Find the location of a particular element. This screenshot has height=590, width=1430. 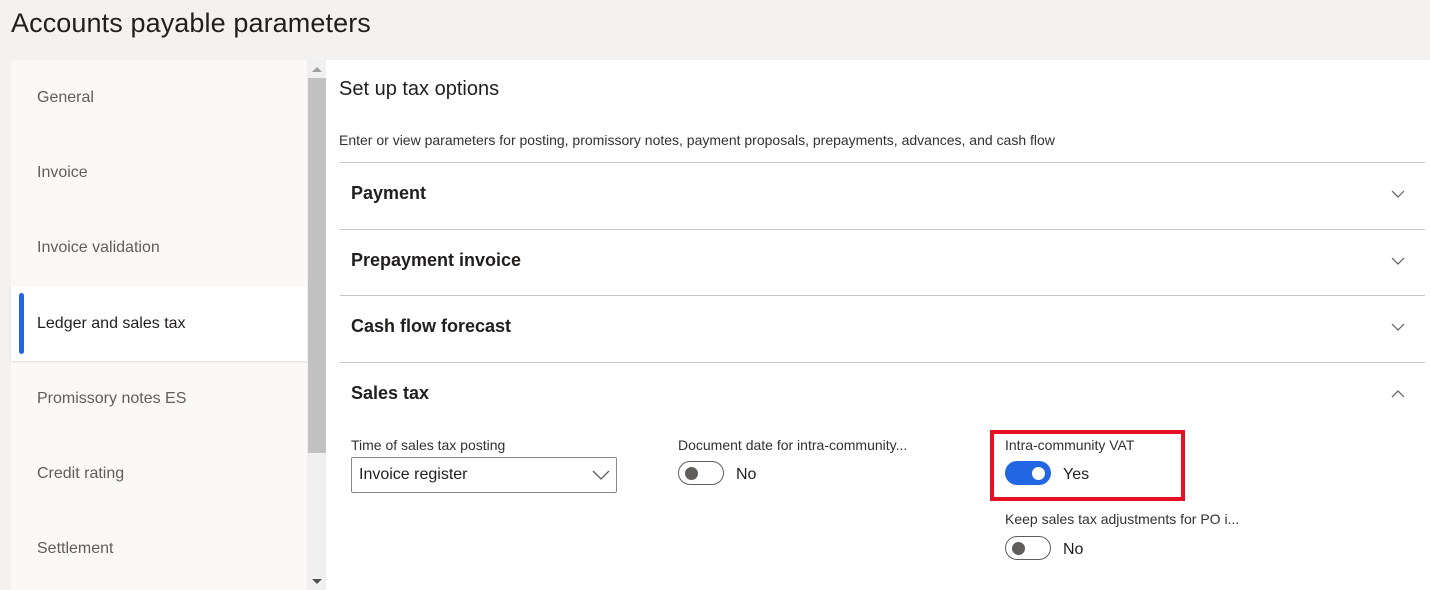

fasttab-label: Payment is located at coordinates (389, 193).